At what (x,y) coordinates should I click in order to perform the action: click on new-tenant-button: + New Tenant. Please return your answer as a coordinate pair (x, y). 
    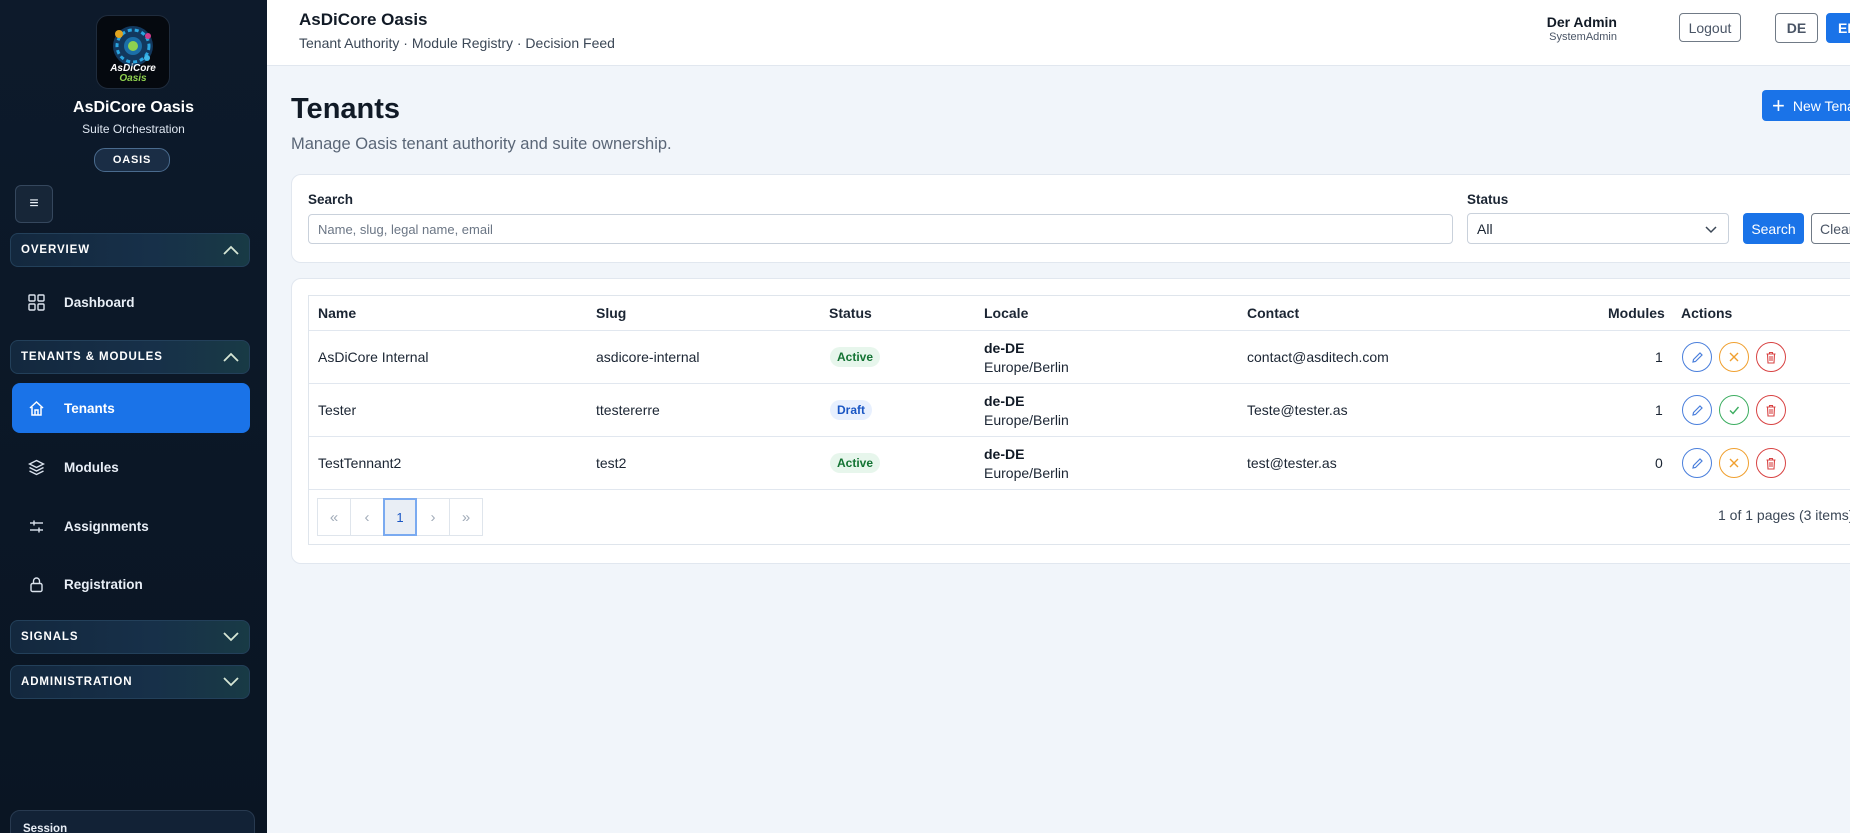
    Looking at the image, I should click on (1806, 105).